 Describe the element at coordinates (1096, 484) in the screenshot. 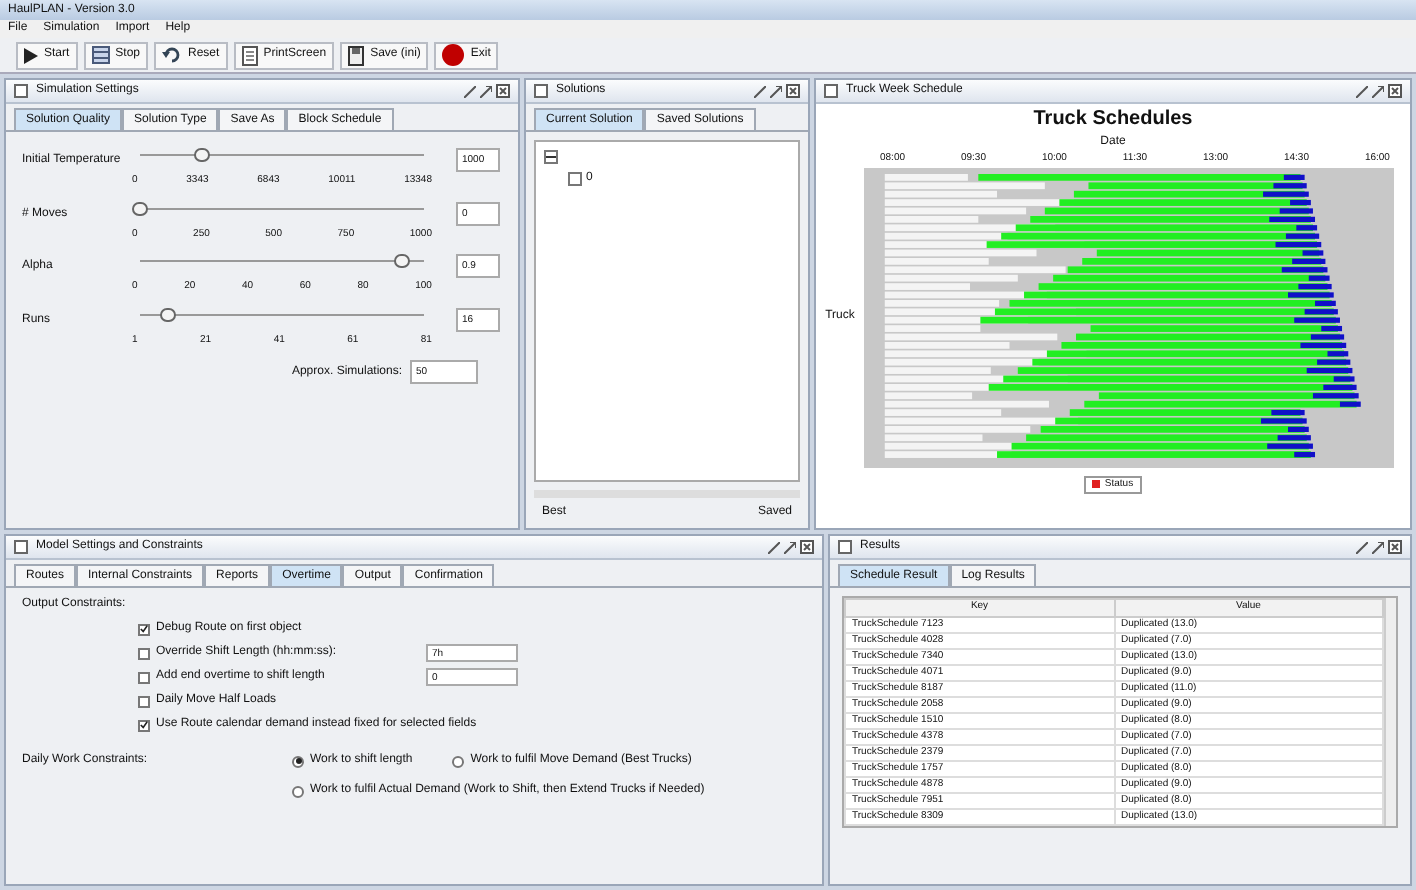

I see `legend-swatch-icon` at that location.